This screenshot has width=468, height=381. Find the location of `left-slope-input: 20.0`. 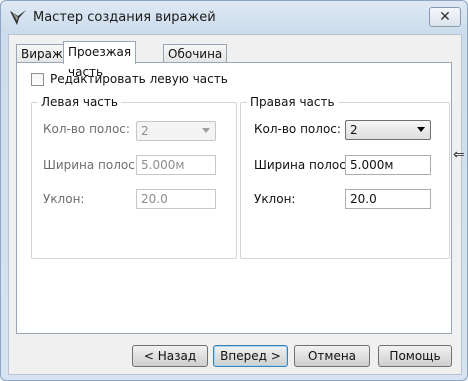

left-slope-input: 20.0 is located at coordinates (176, 199).